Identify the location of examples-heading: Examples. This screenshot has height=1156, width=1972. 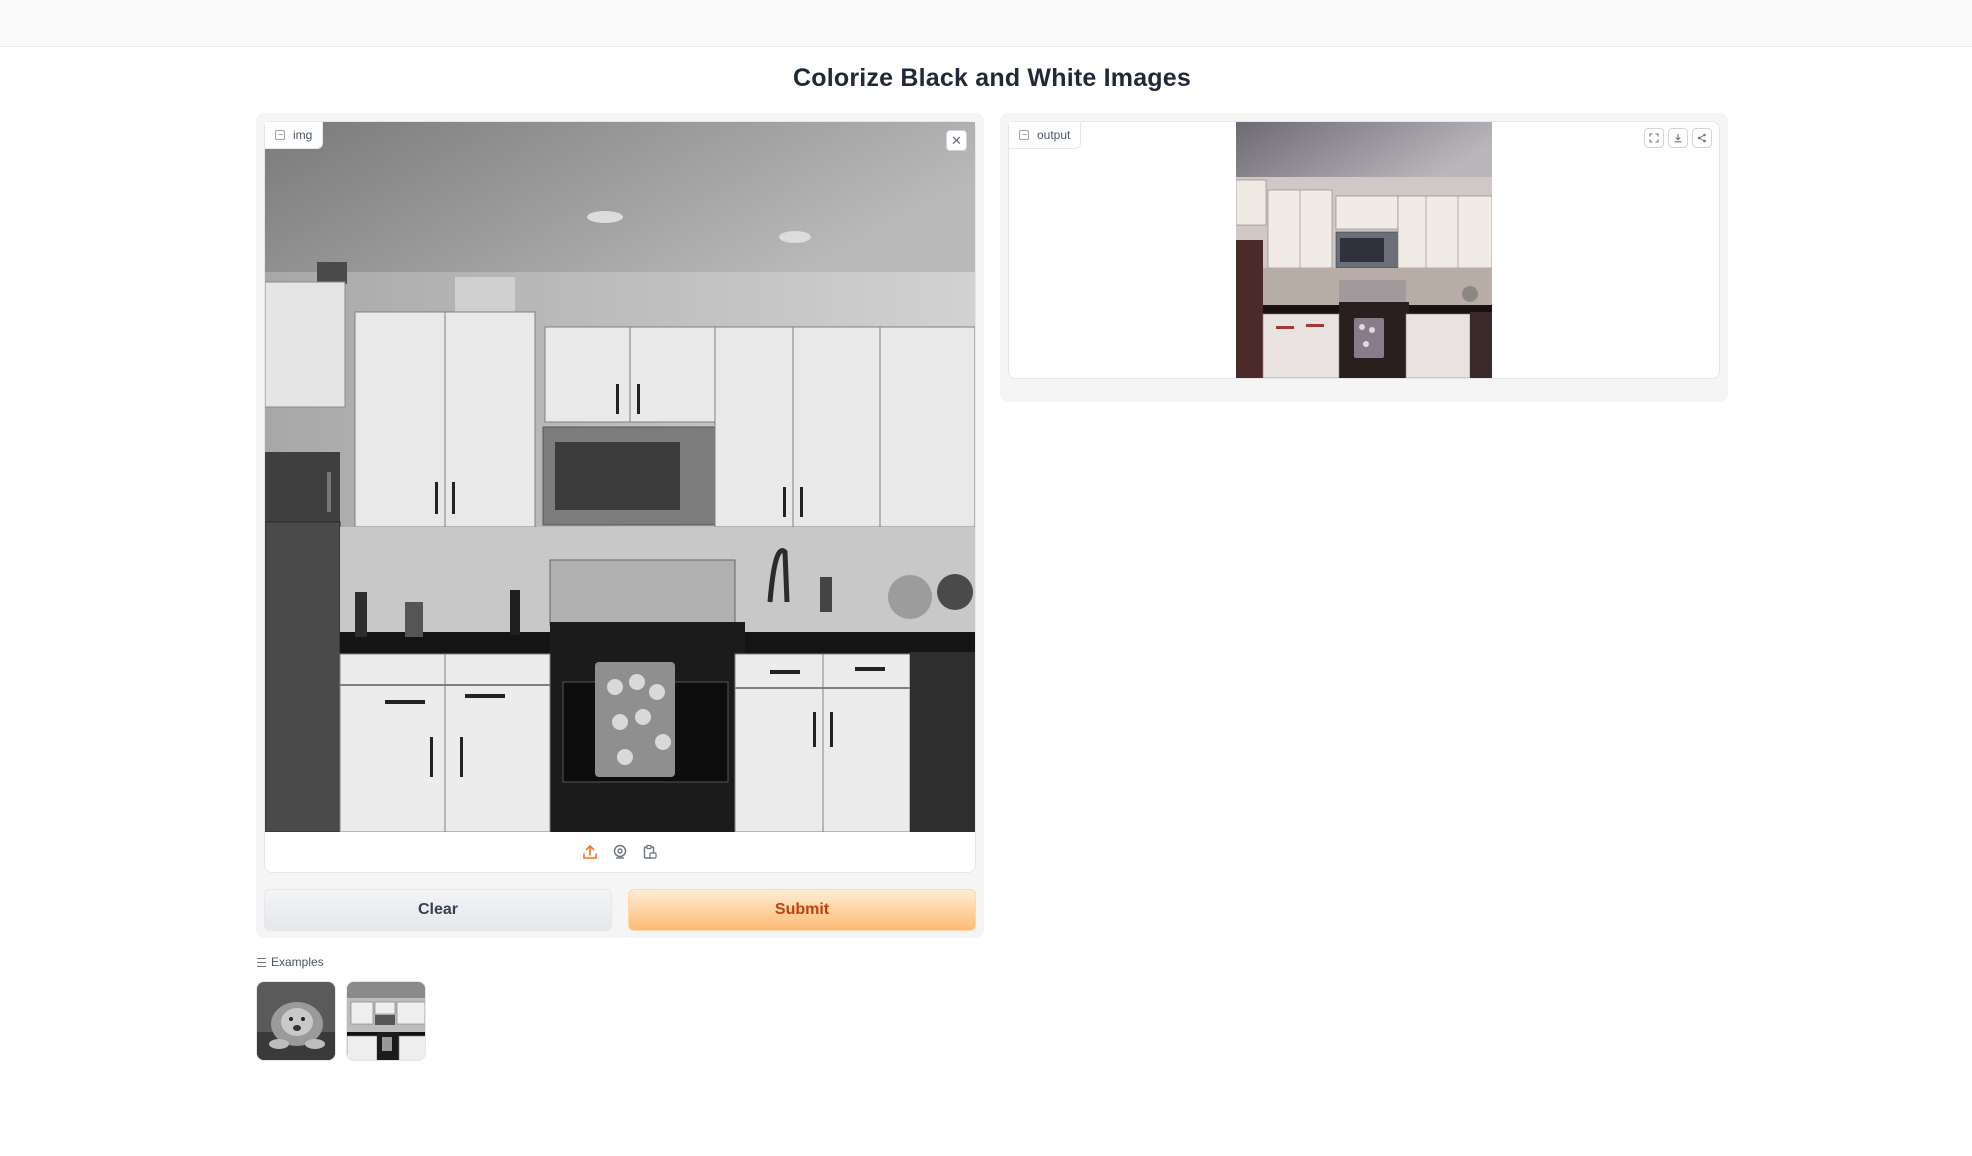
(290, 962).